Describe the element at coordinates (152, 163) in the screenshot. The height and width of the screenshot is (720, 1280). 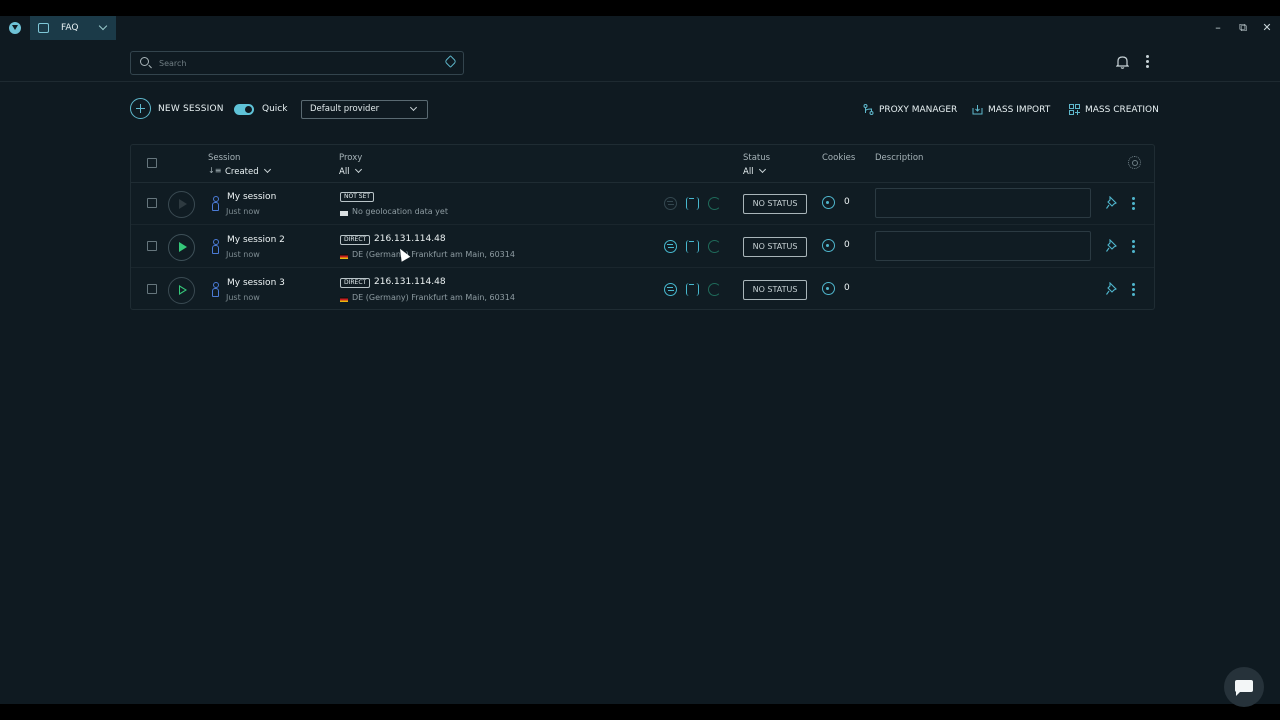
I see `select-all-checkbox` at that location.